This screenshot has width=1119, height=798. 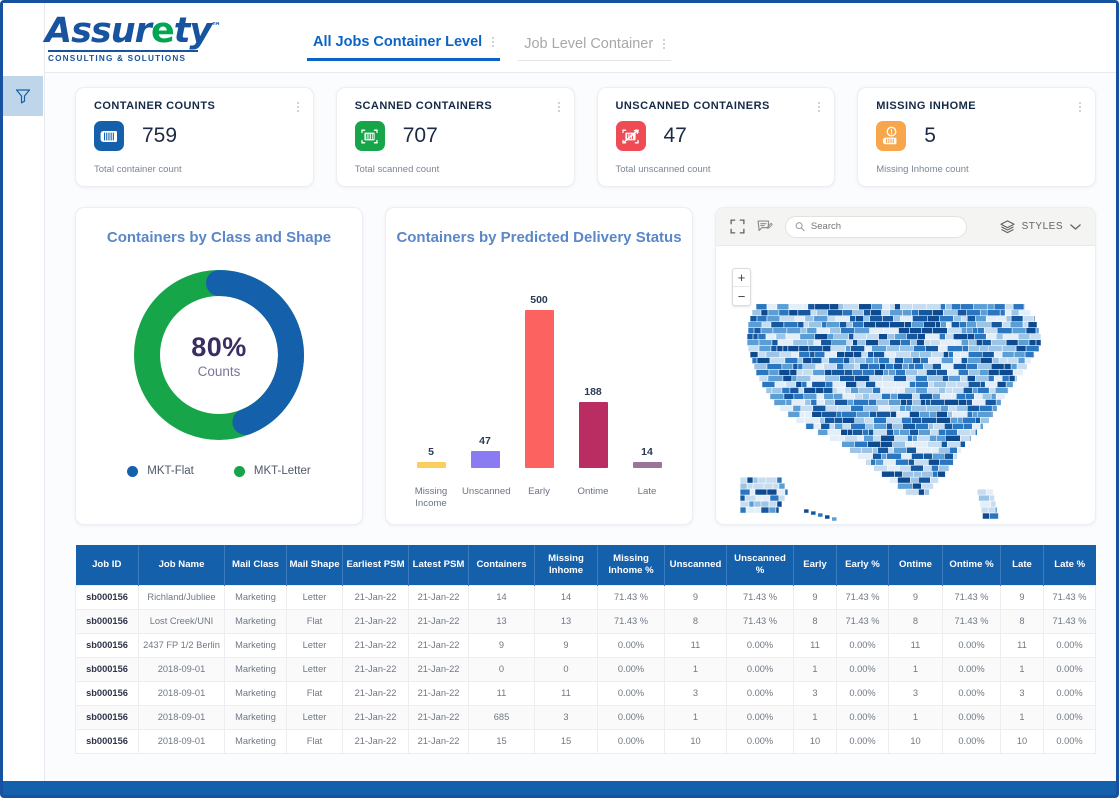 I want to click on map-zoom-out-button: −, so click(x=741, y=296).